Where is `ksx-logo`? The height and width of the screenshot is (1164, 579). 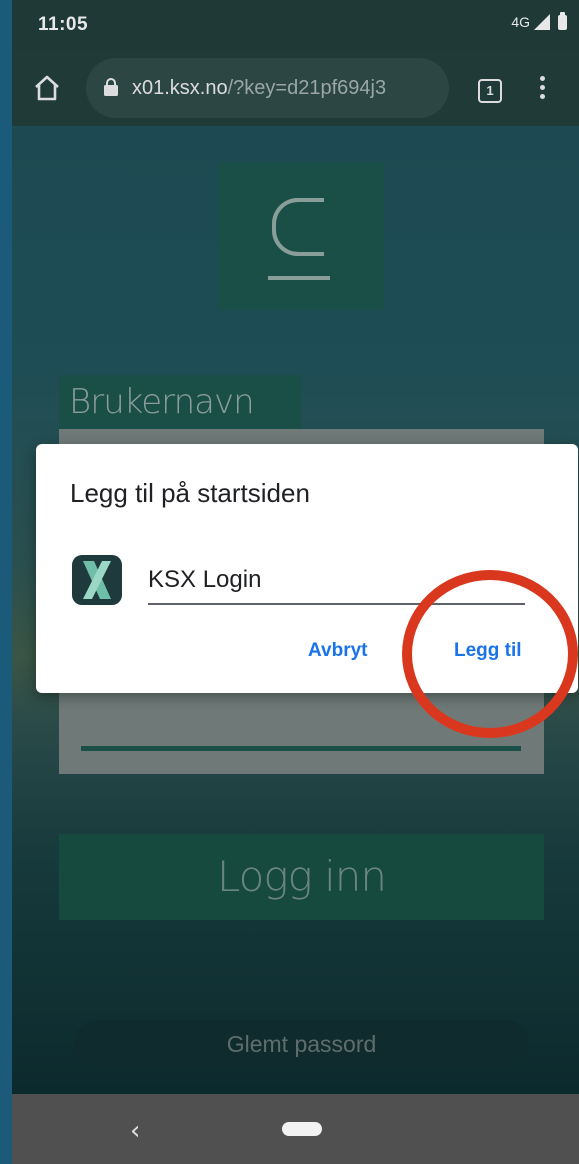 ksx-logo is located at coordinates (301, 236).